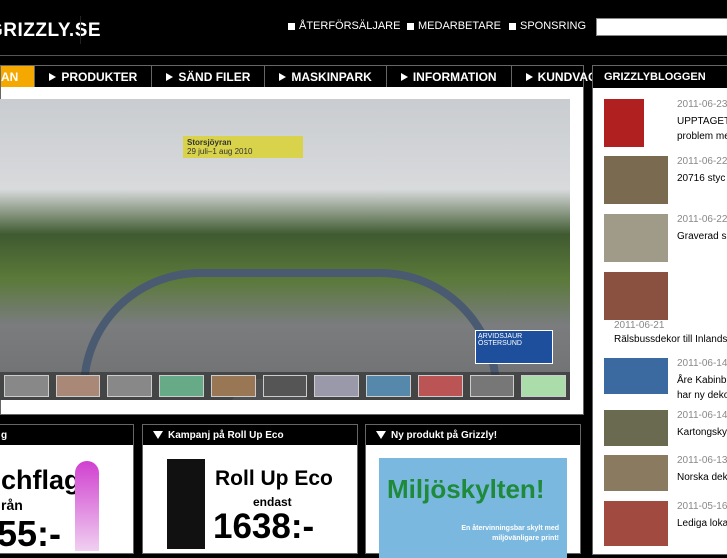 Image resolution: width=727 pixels, height=558 pixels. Describe the element at coordinates (702, 380) in the screenshot. I see `blog-title-line: Åre Kabinbe` at that location.